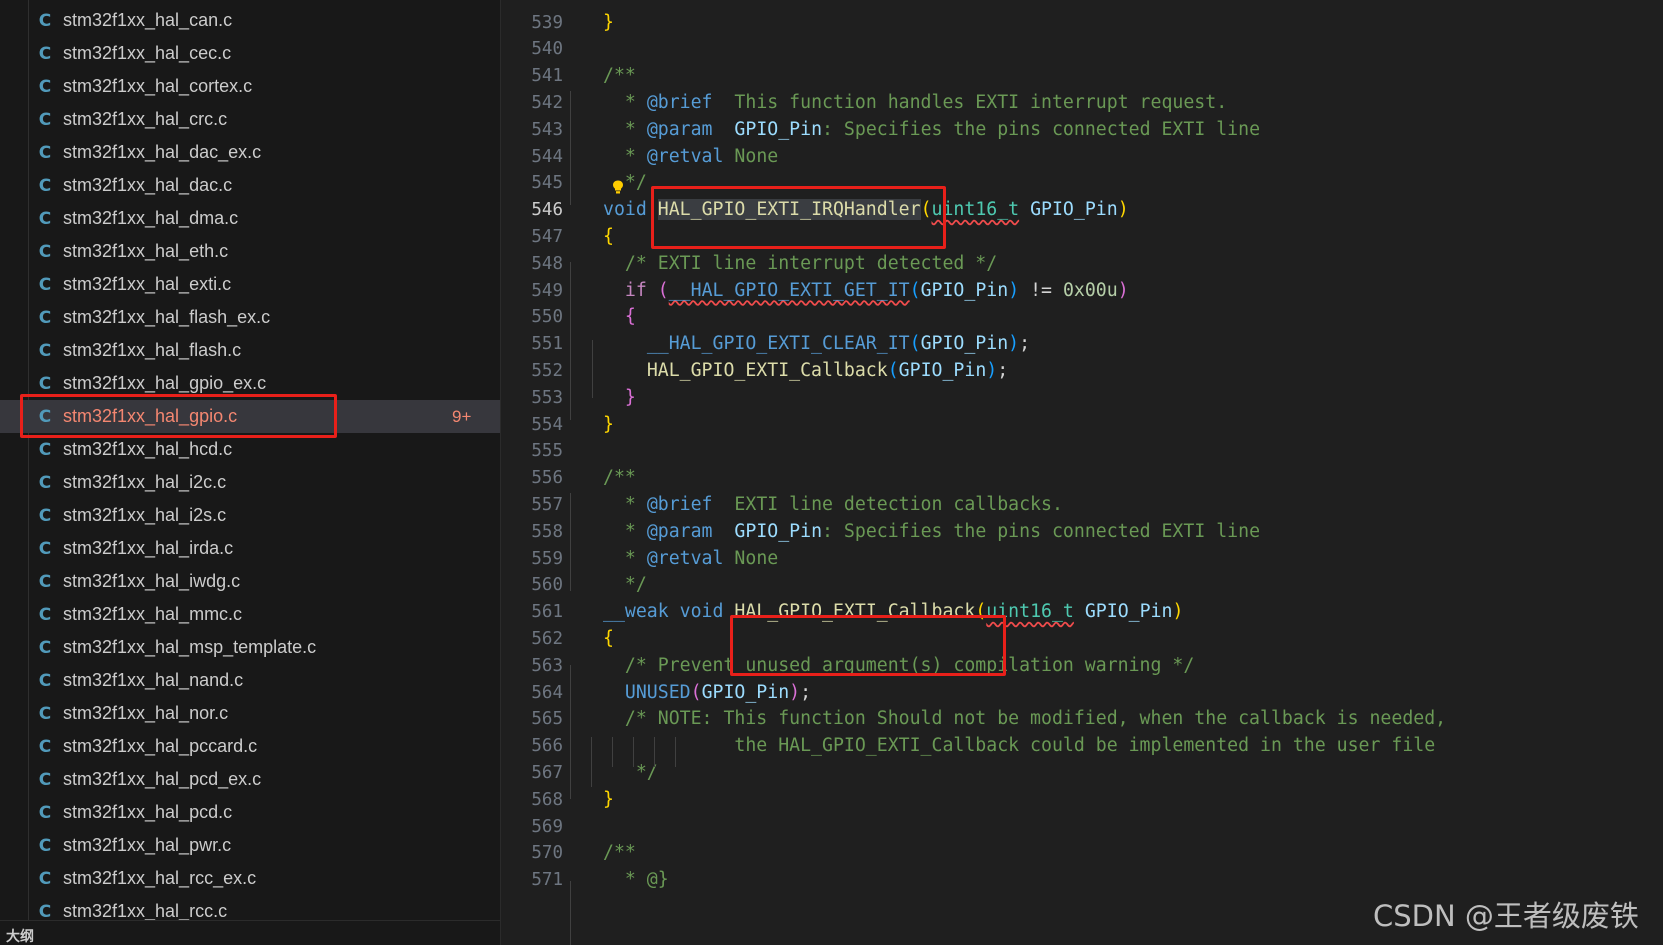 This screenshot has width=1663, height=945. What do you see at coordinates (1082, 264) in the screenshot?
I see `code-line: 548 /* EXTI line interrupt detected */` at bounding box center [1082, 264].